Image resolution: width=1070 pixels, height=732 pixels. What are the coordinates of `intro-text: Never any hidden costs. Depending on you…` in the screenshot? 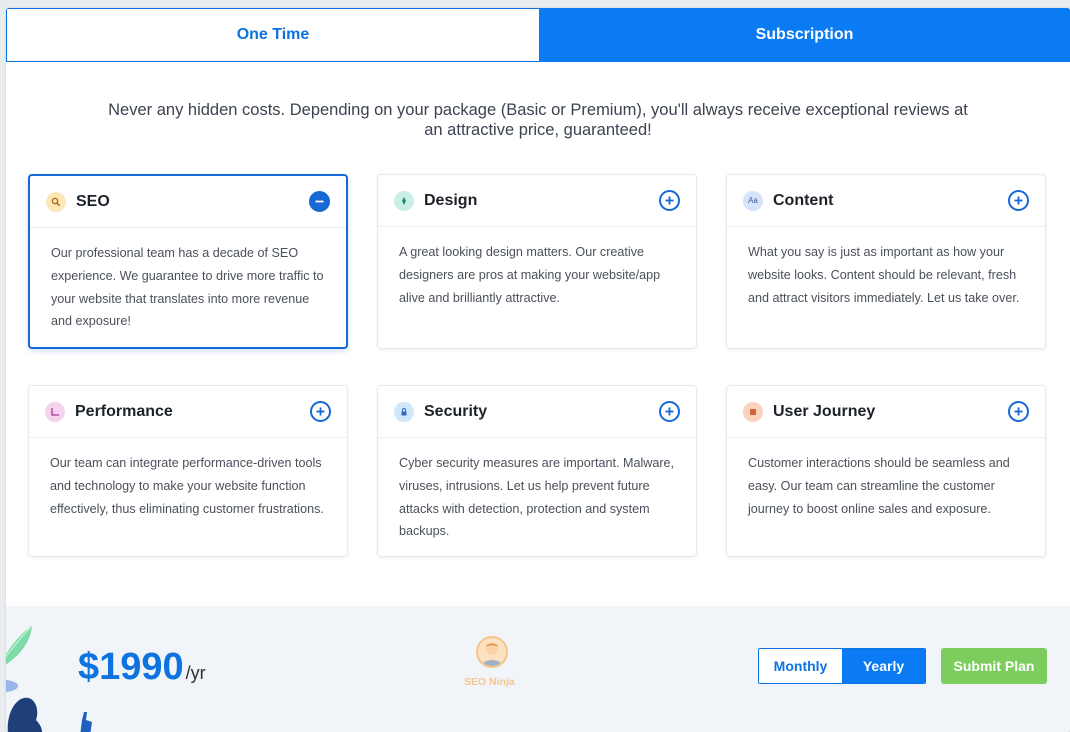 It's located at (538, 120).